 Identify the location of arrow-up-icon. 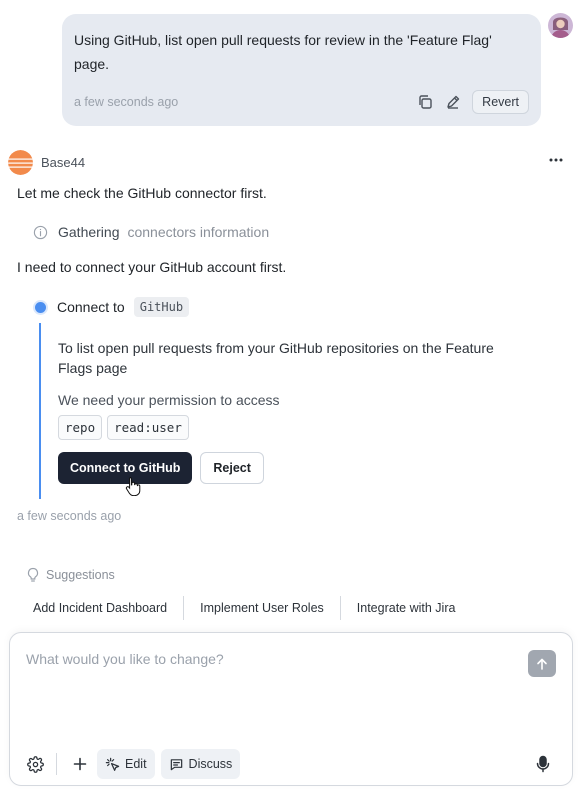
(542, 664).